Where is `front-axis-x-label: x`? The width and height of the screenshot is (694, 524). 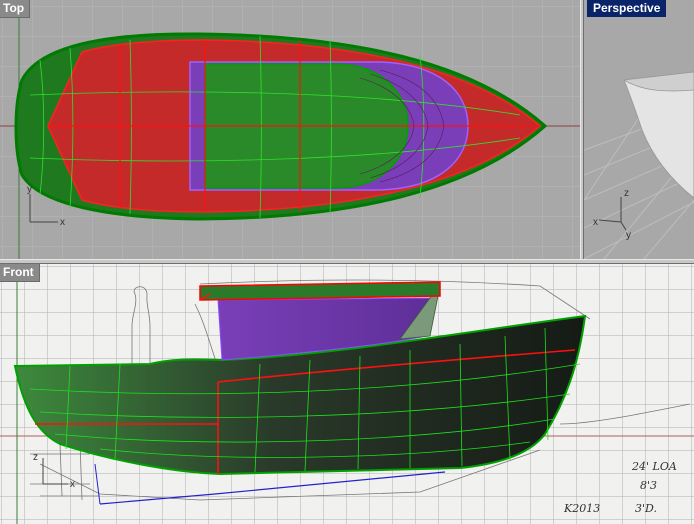 front-axis-x-label: x is located at coordinates (72, 484).